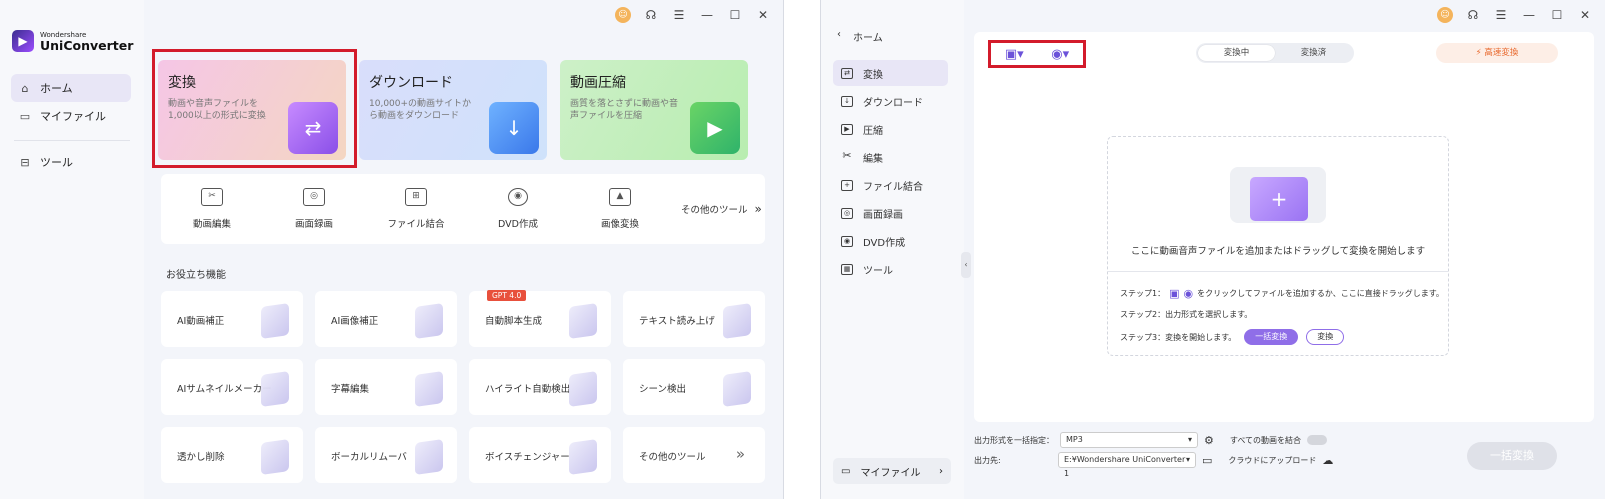 Image resolution: width=1605 pixels, height=499 pixels. I want to click on myfiles-button: ▭ マイファイル ›, so click(892, 471).